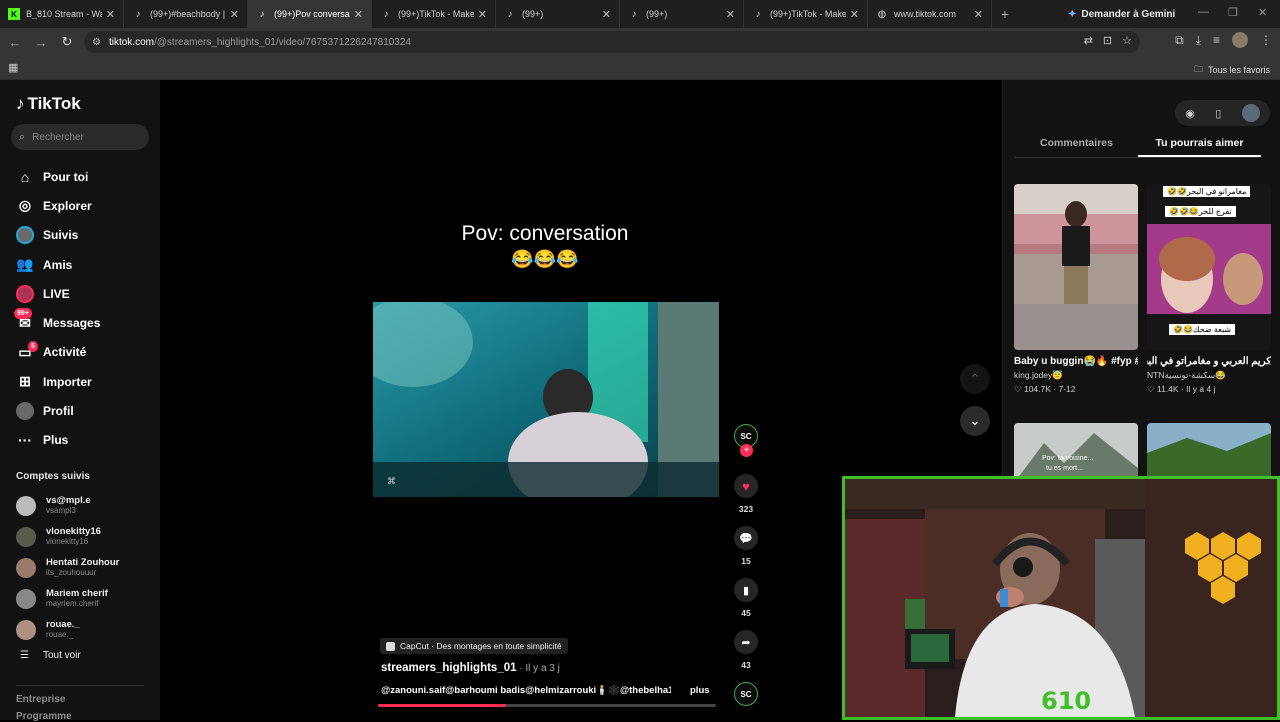 This screenshot has width=1280, height=722. I want to click on new-tab-button: +, so click(1005, 14).